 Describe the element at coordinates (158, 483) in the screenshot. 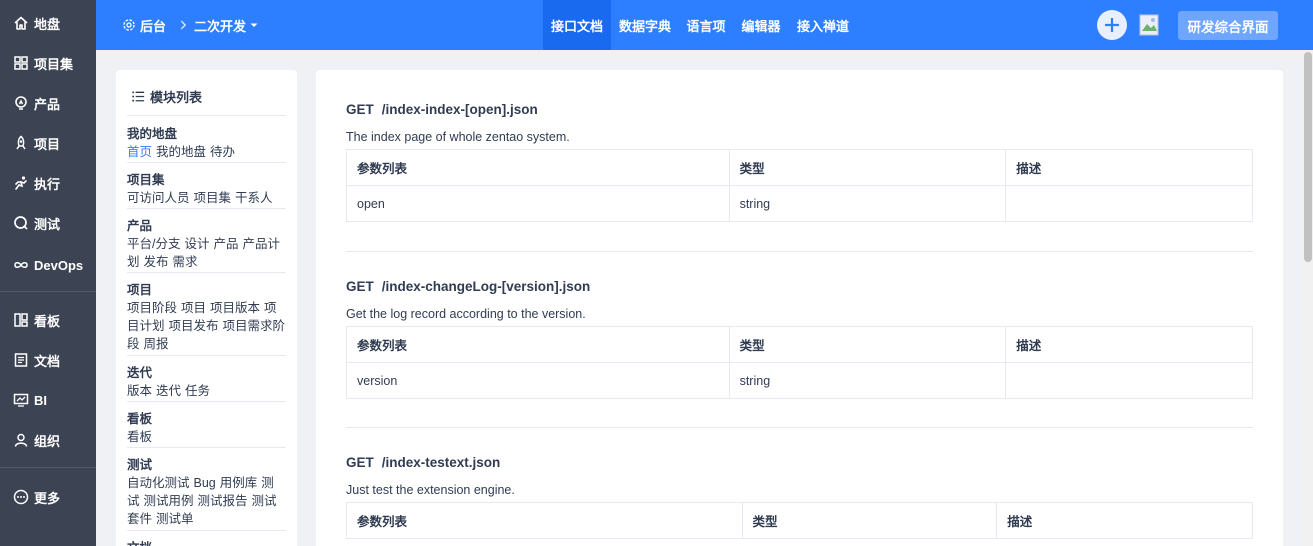

I see `module-link: 自动化测试` at that location.